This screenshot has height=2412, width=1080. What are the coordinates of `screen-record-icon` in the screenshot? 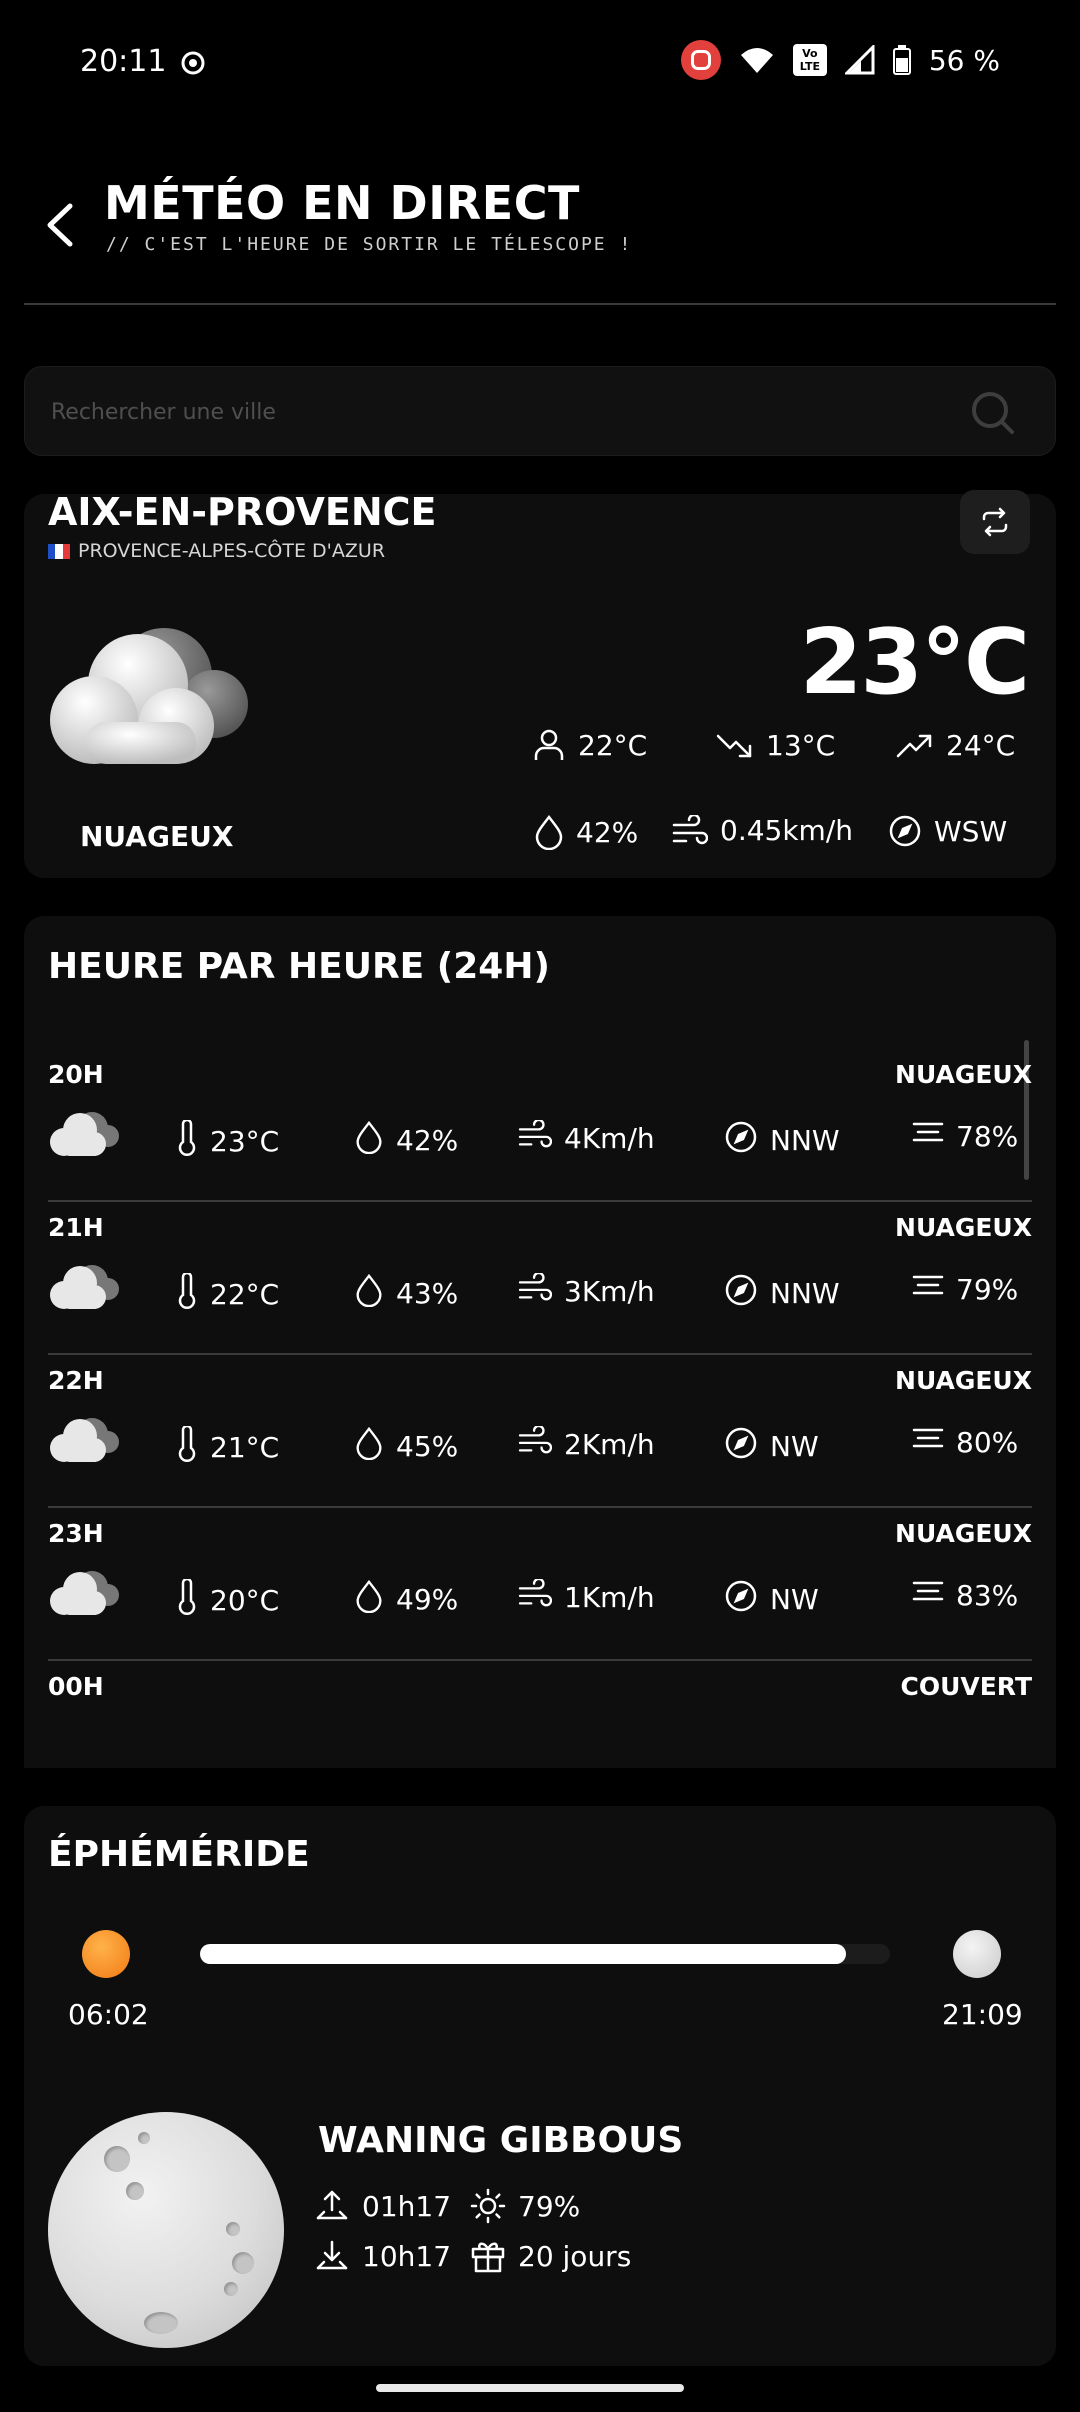 It's located at (193, 65).